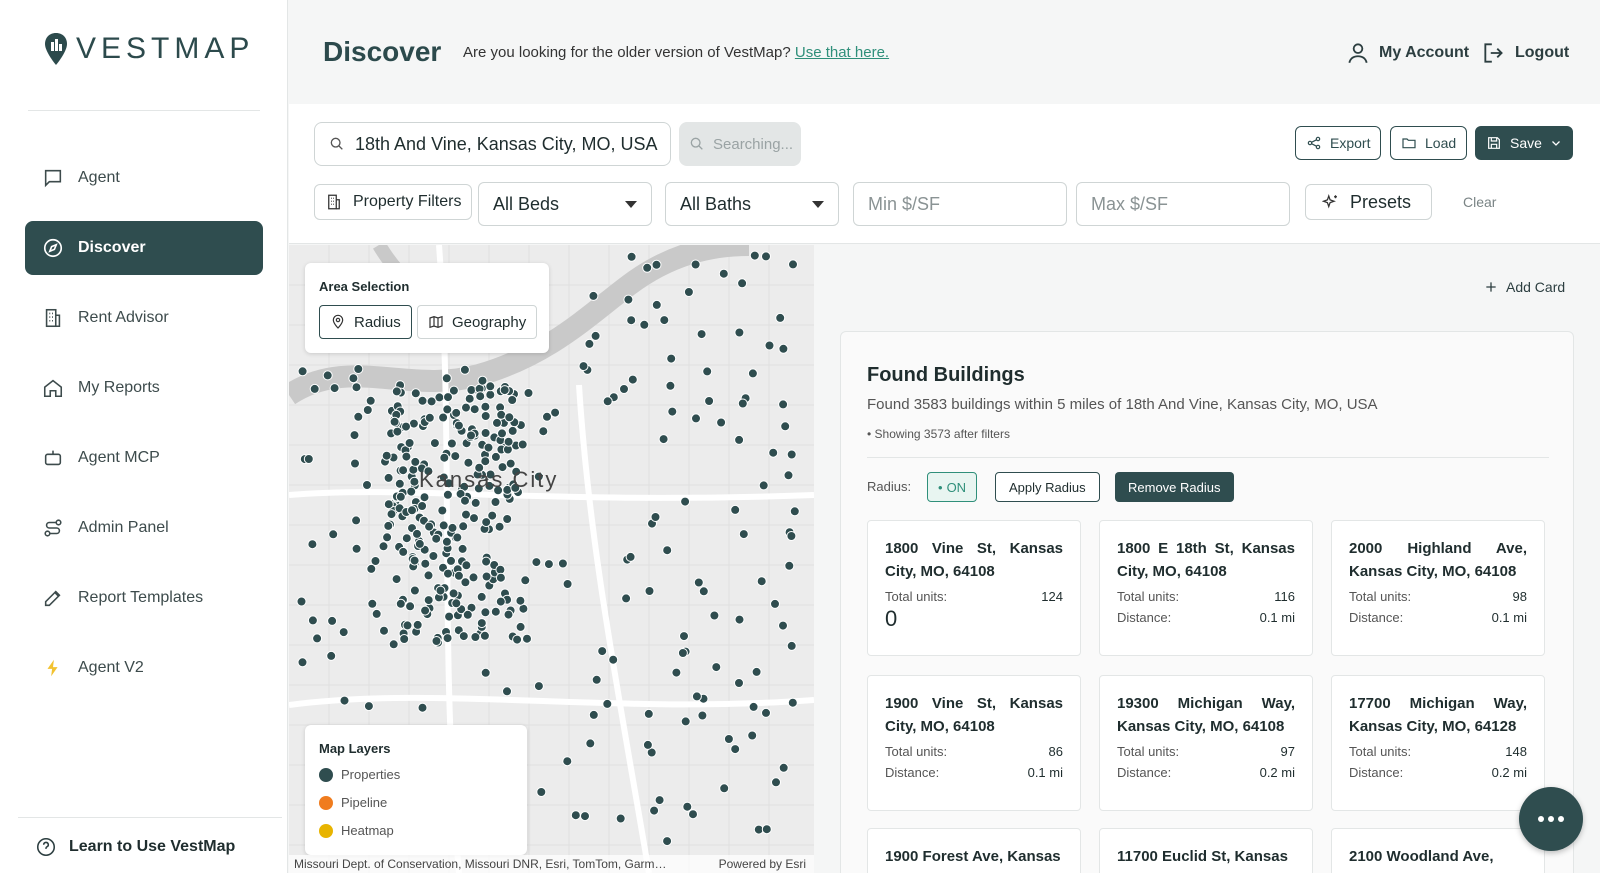 The height and width of the screenshot is (873, 1600). What do you see at coordinates (144, 528) in the screenshot?
I see `sidebar-item-admin-panel: Admin Panel` at bounding box center [144, 528].